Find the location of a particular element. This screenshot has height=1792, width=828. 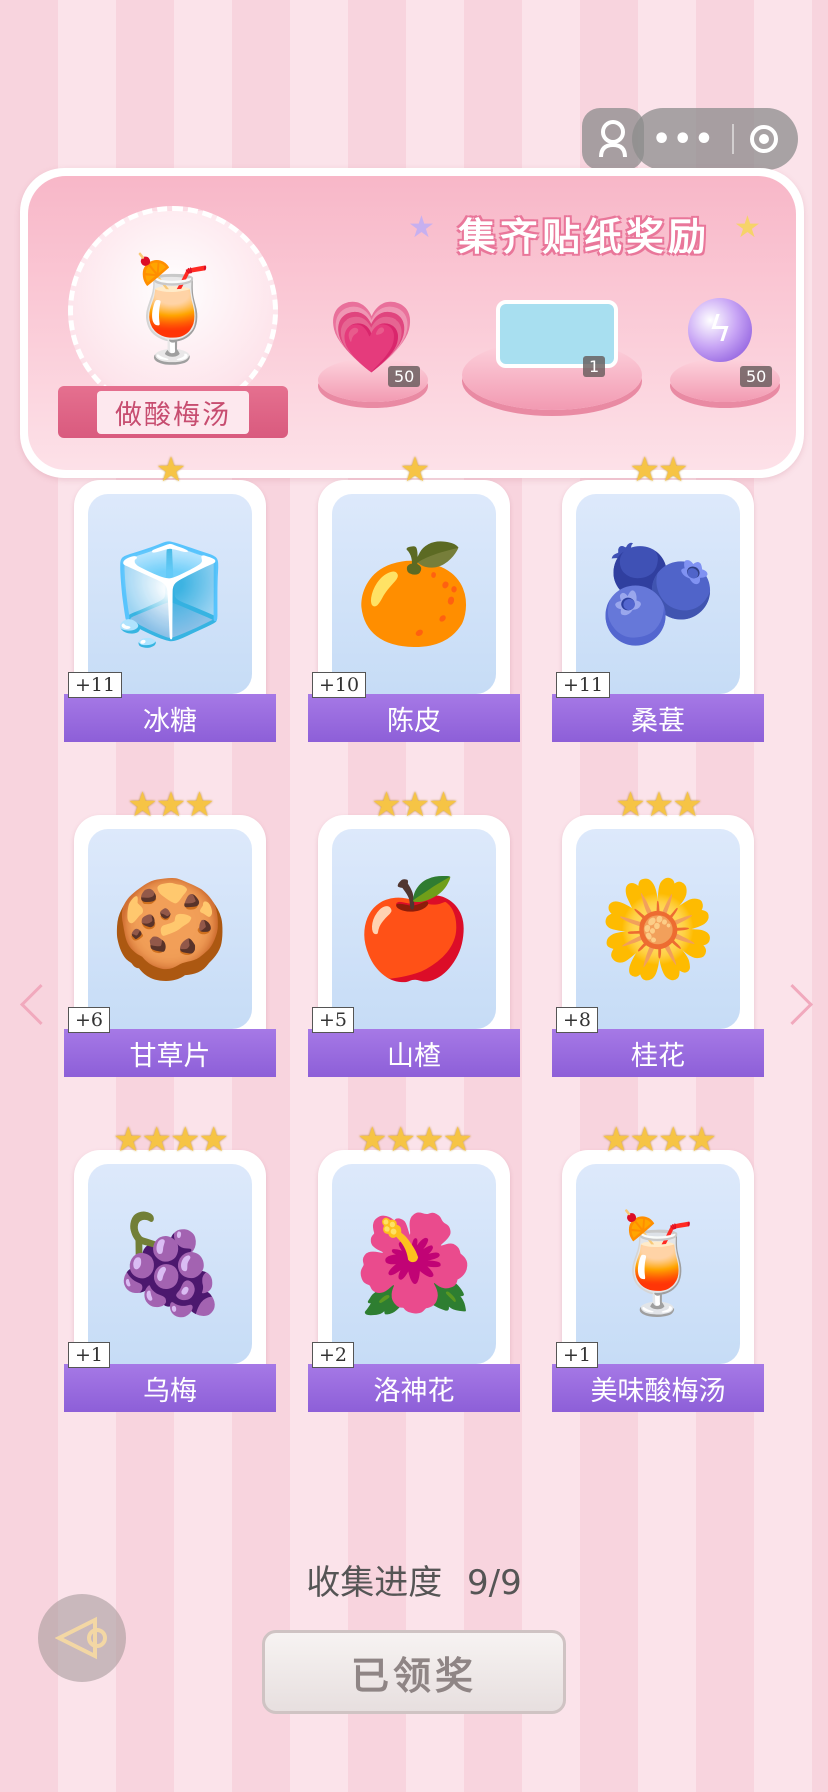

sticker-card: ★ 🍊 +10 陈皮 is located at coordinates (414, 596).